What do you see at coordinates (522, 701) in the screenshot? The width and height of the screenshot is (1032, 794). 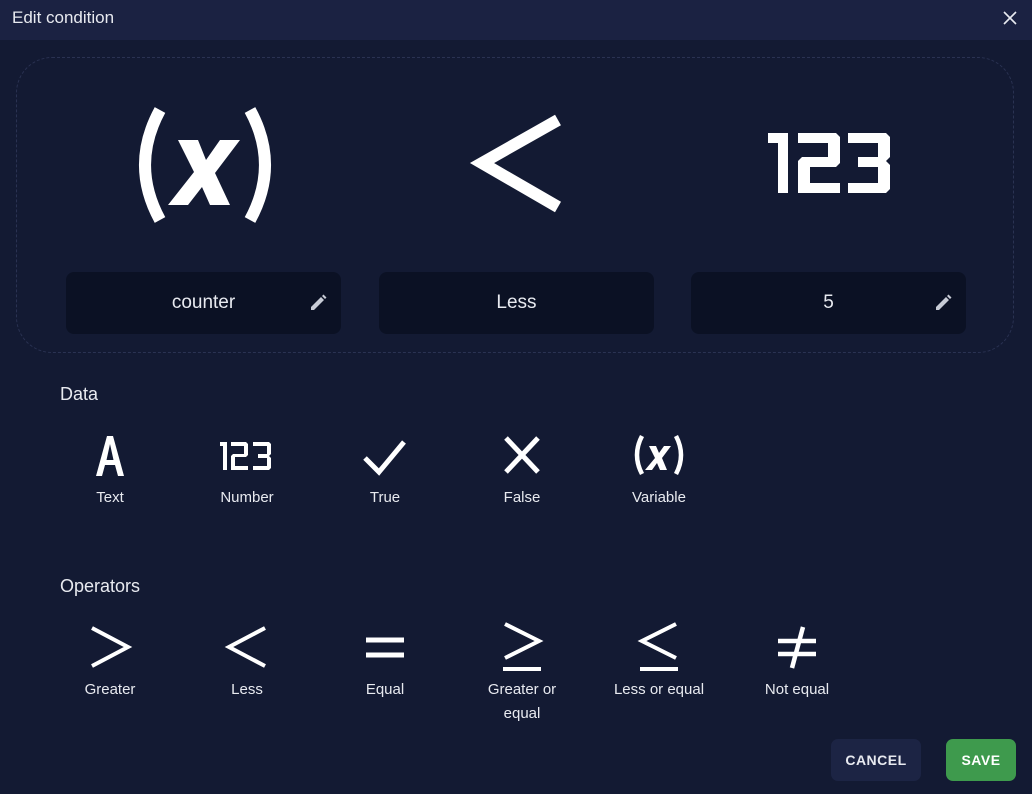 I see `operator-item-label: Greater or equal` at bounding box center [522, 701].